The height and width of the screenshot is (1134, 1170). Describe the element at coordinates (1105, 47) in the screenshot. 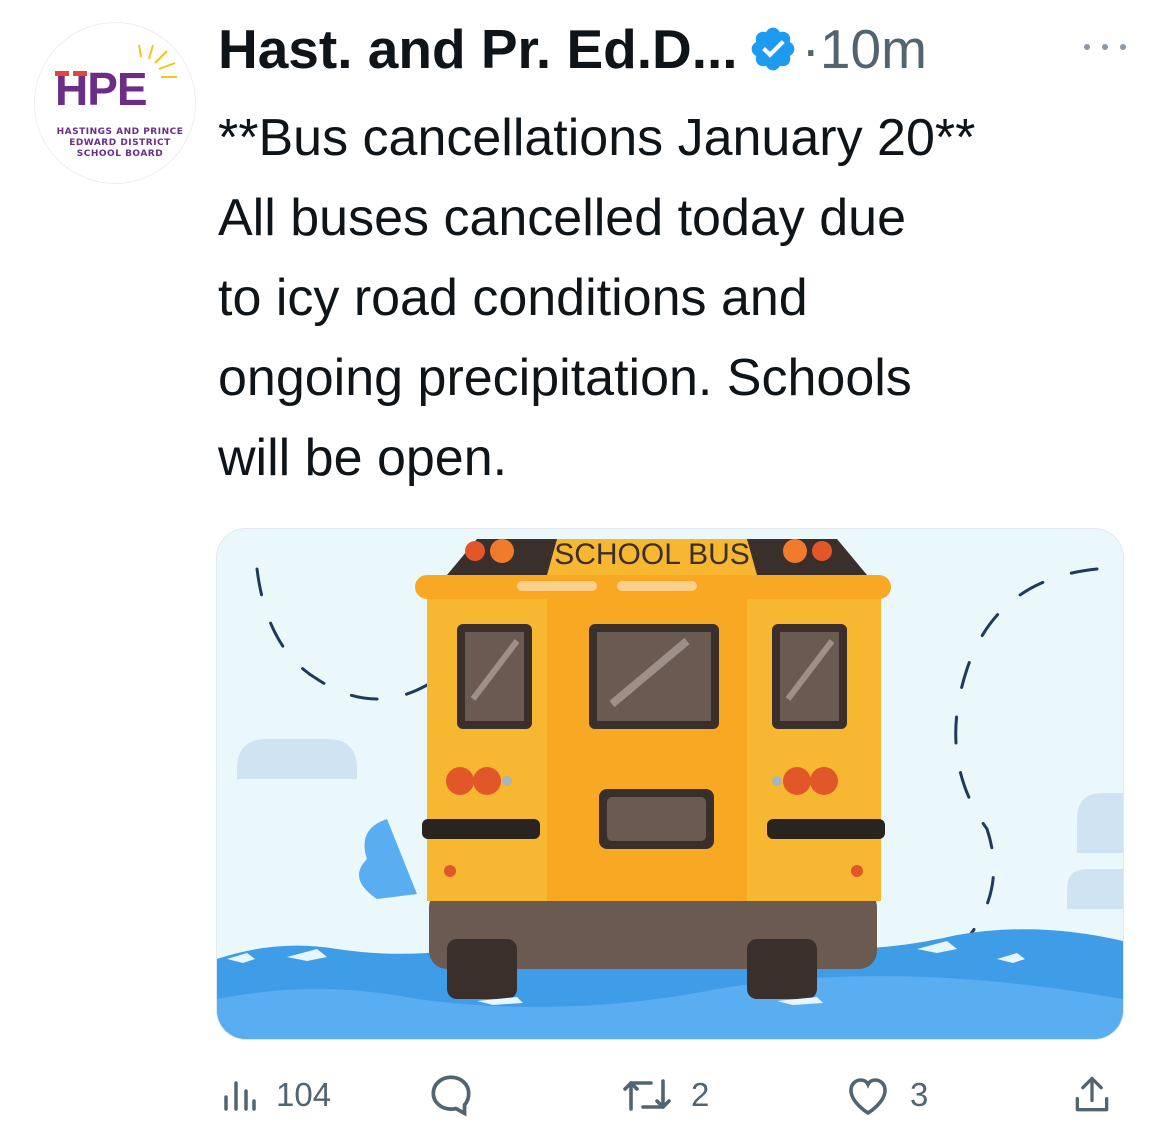

I see `more-dots-icon` at that location.